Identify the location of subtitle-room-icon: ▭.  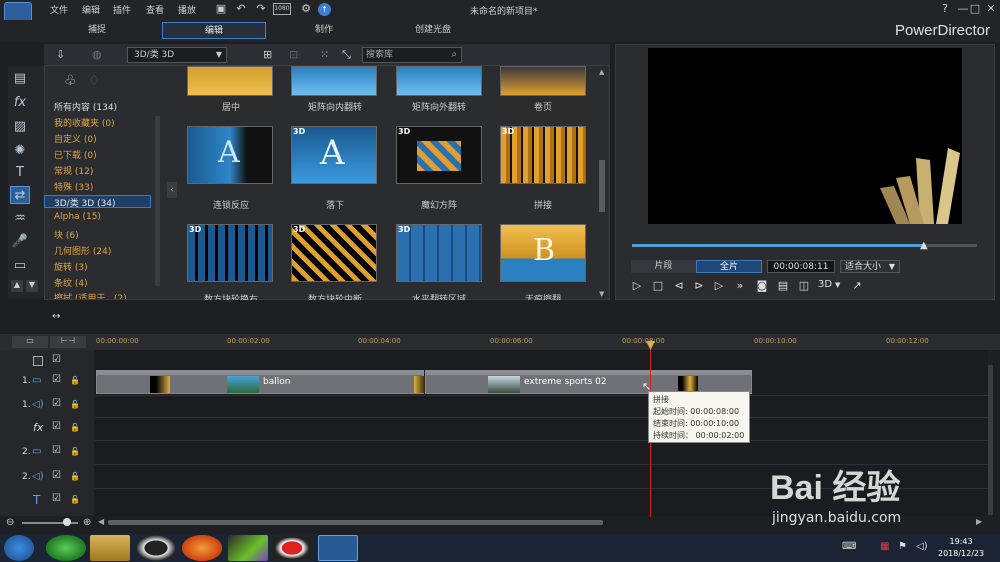
(20, 266).